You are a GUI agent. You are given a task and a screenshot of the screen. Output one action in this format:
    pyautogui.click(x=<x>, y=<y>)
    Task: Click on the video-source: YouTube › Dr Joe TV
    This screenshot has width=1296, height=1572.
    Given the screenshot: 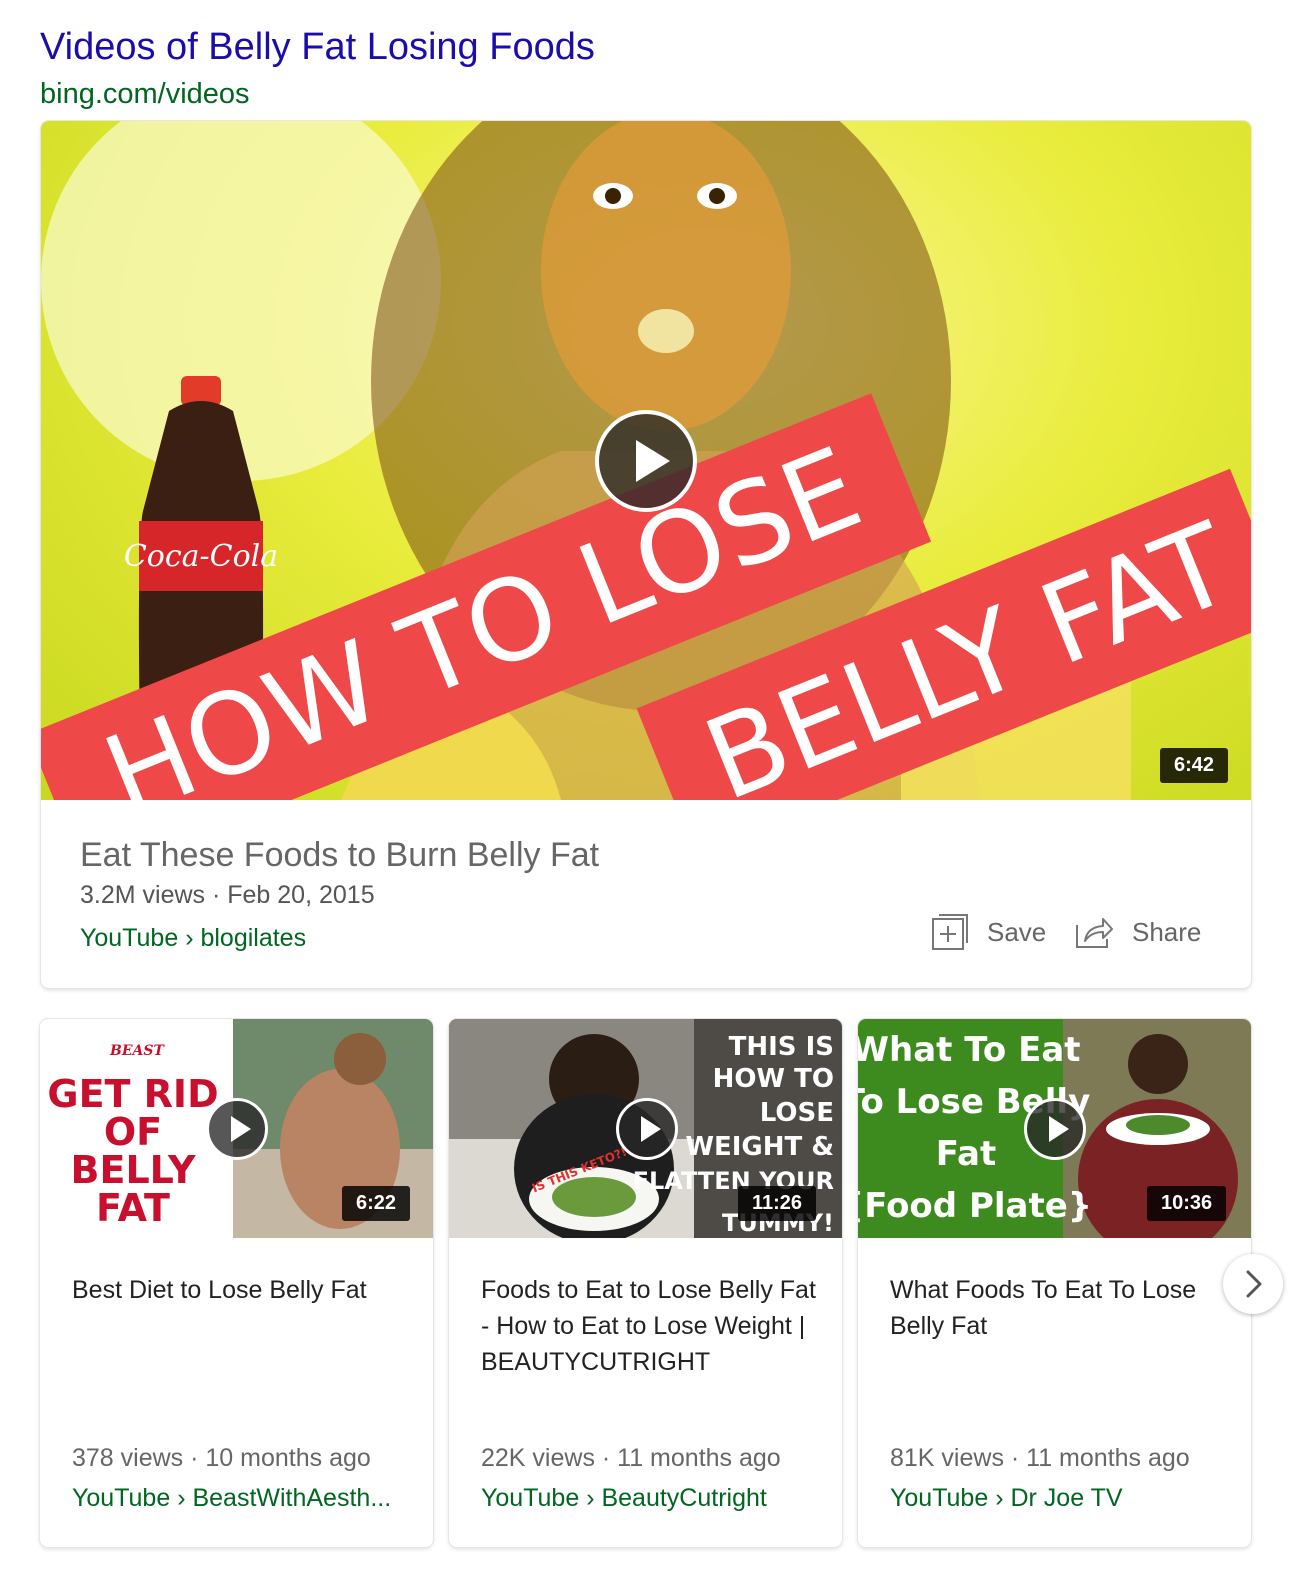 What is the action you would take?
    pyautogui.click(x=1006, y=1498)
    